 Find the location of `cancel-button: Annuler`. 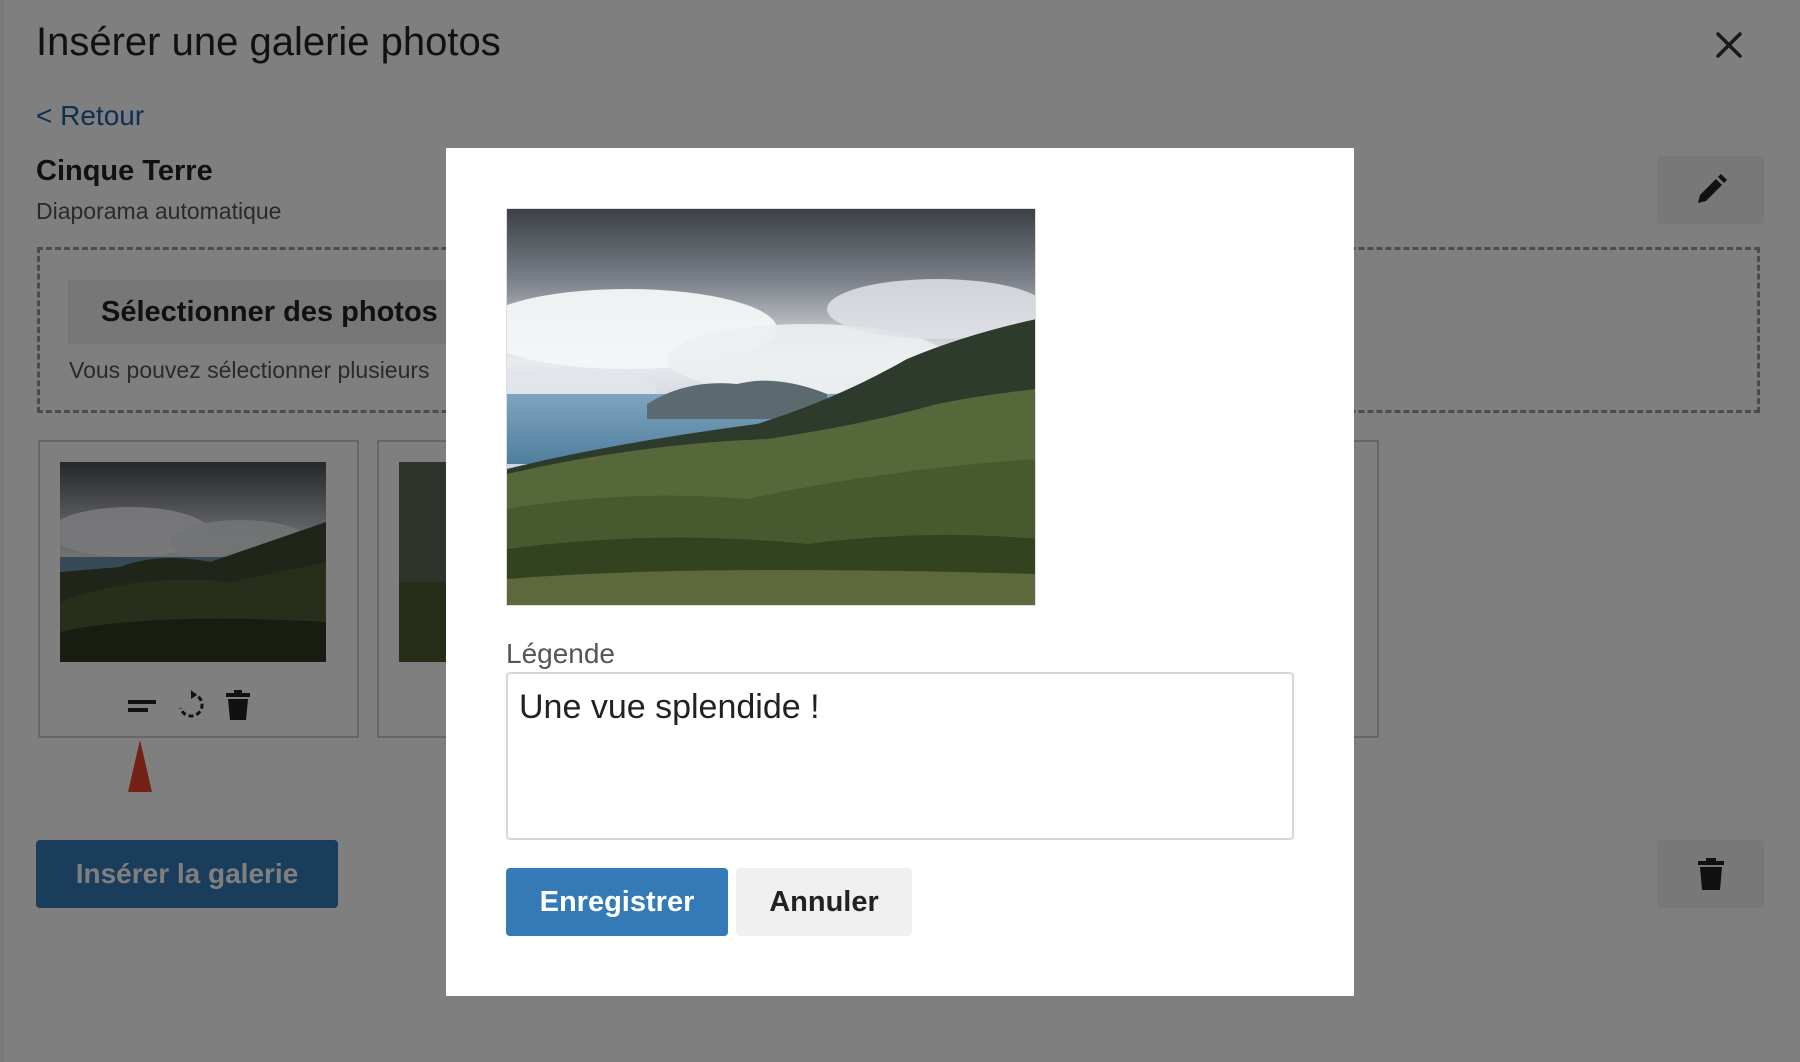

cancel-button: Annuler is located at coordinates (824, 902).